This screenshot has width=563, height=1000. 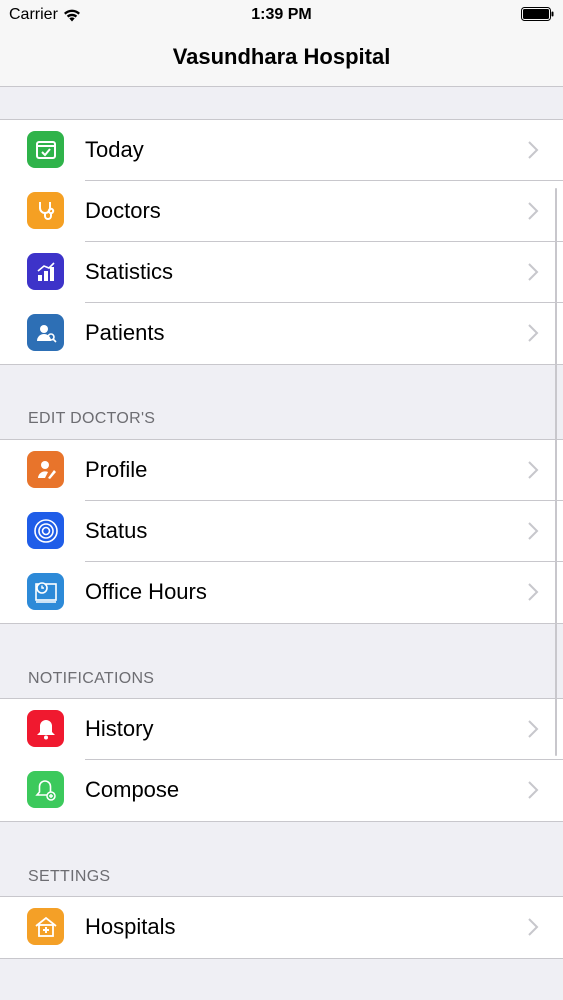 I want to click on menu-group-notifications: History Compose, so click(x=281, y=760).